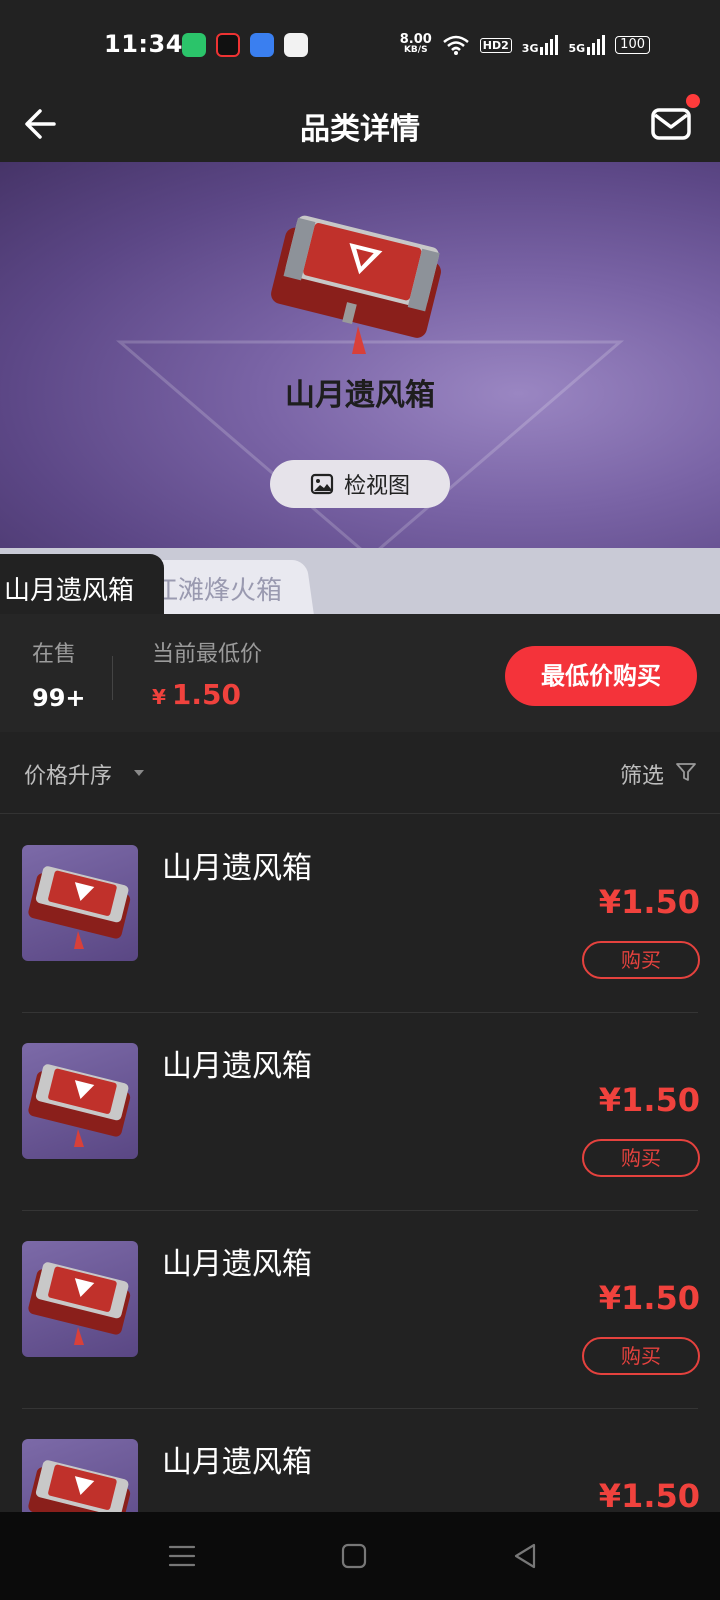 The height and width of the screenshot is (1600, 720). Describe the element at coordinates (376, 486) in the screenshot. I see `inspect-view-label: 检视图` at that location.